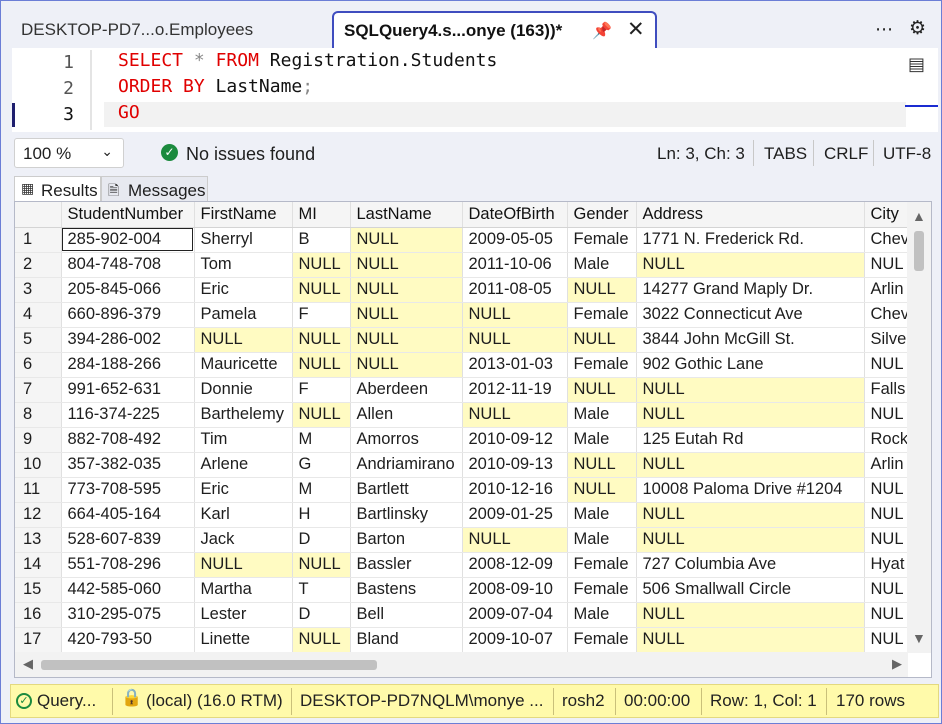 This screenshot has height=724, width=942. What do you see at coordinates (919, 216) in the screenshot?
I see `scroll-up-icon: ▲` at bounding box center [919, 216].